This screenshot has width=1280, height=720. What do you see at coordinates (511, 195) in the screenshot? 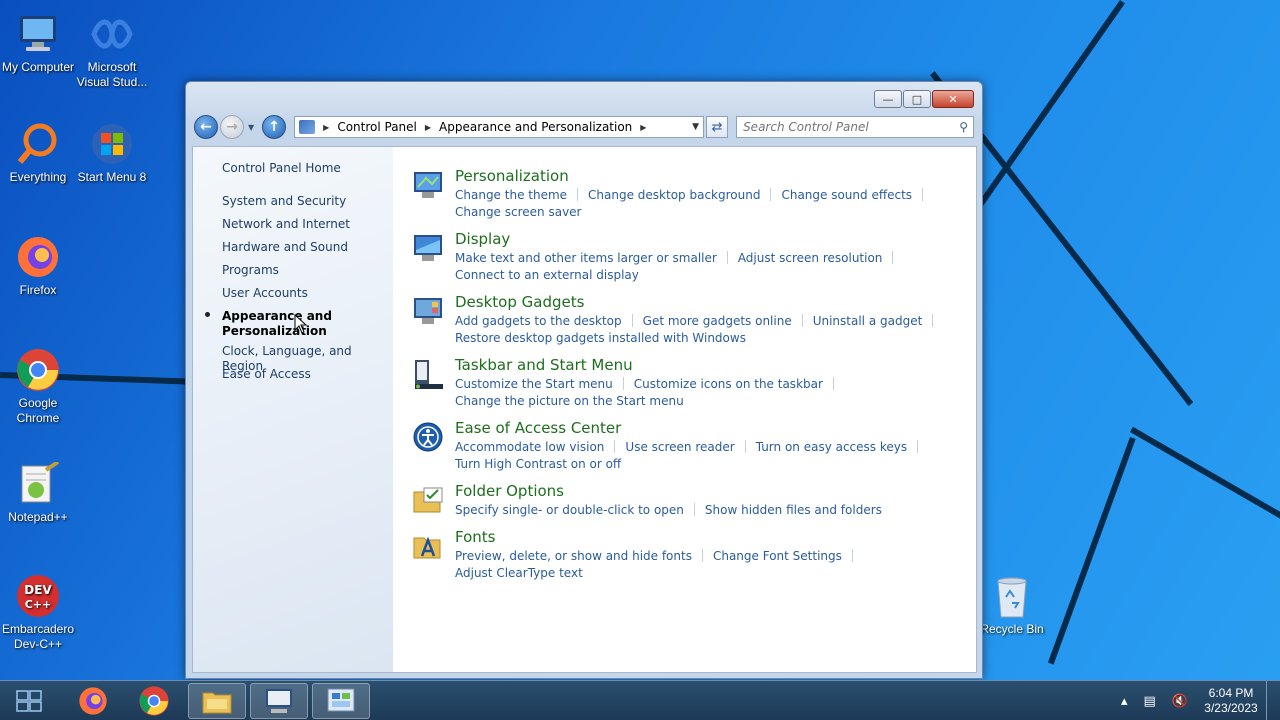
I see `link-change-theme: Change the theme` at bounding box center [511, 195].